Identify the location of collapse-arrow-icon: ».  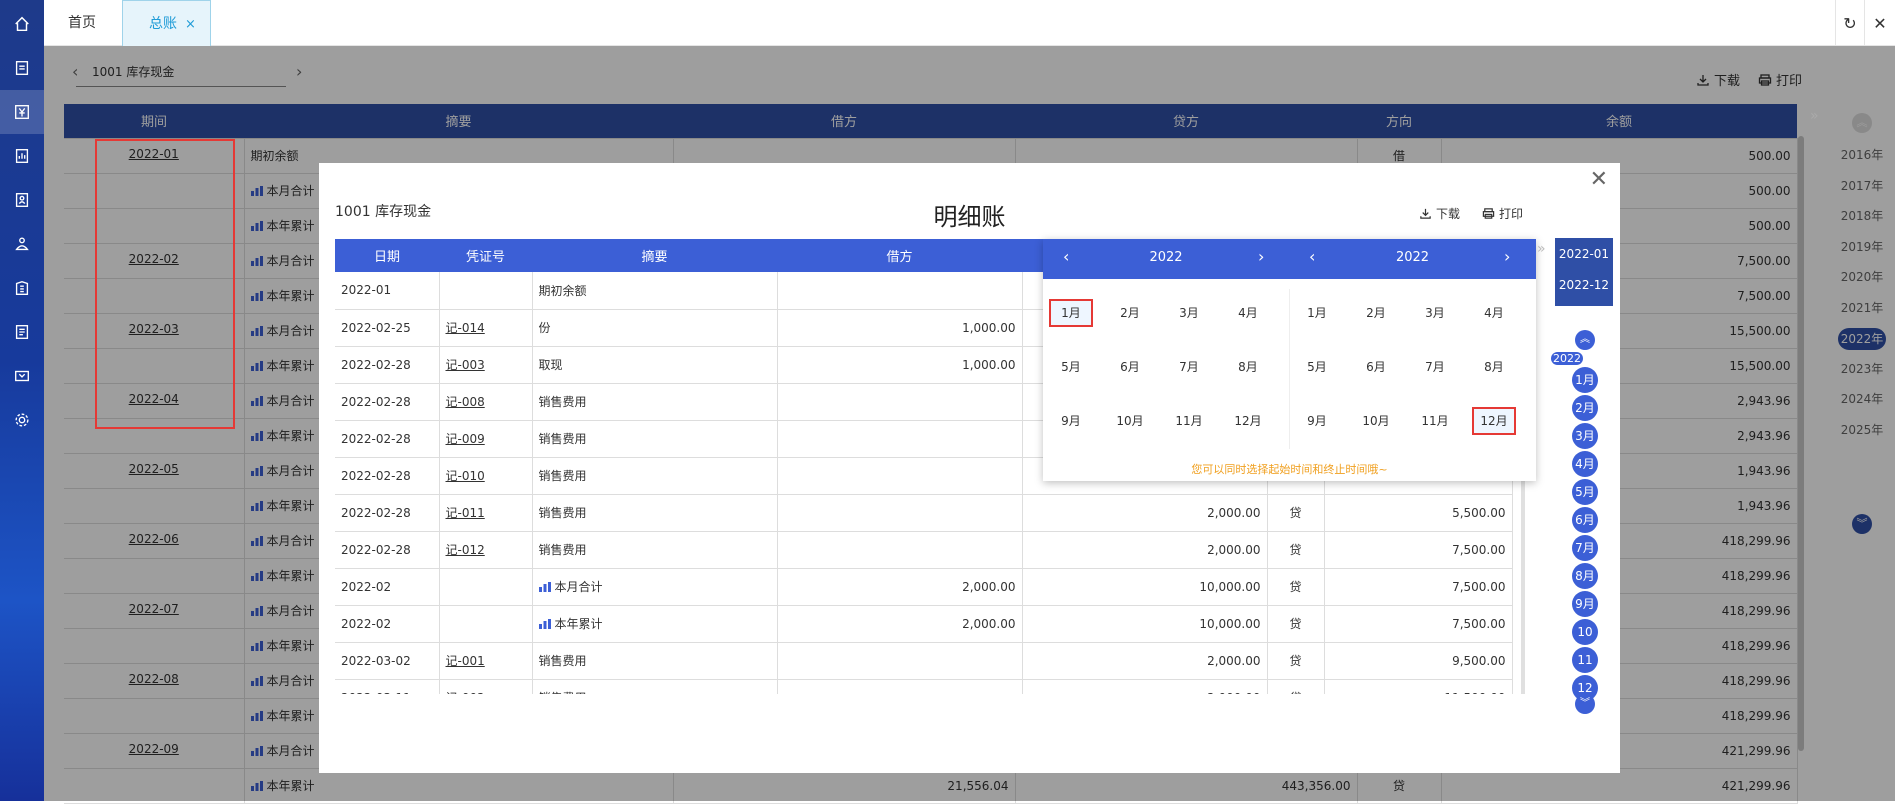
(1541, 249).